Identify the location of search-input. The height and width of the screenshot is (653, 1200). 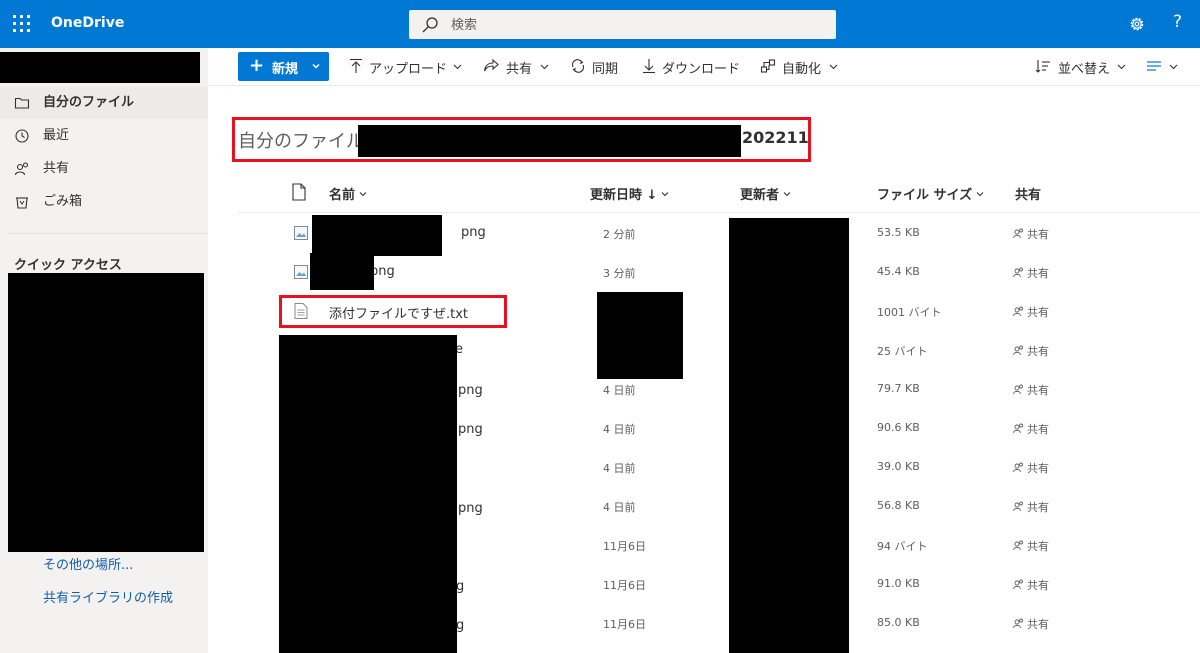
(641, 25).